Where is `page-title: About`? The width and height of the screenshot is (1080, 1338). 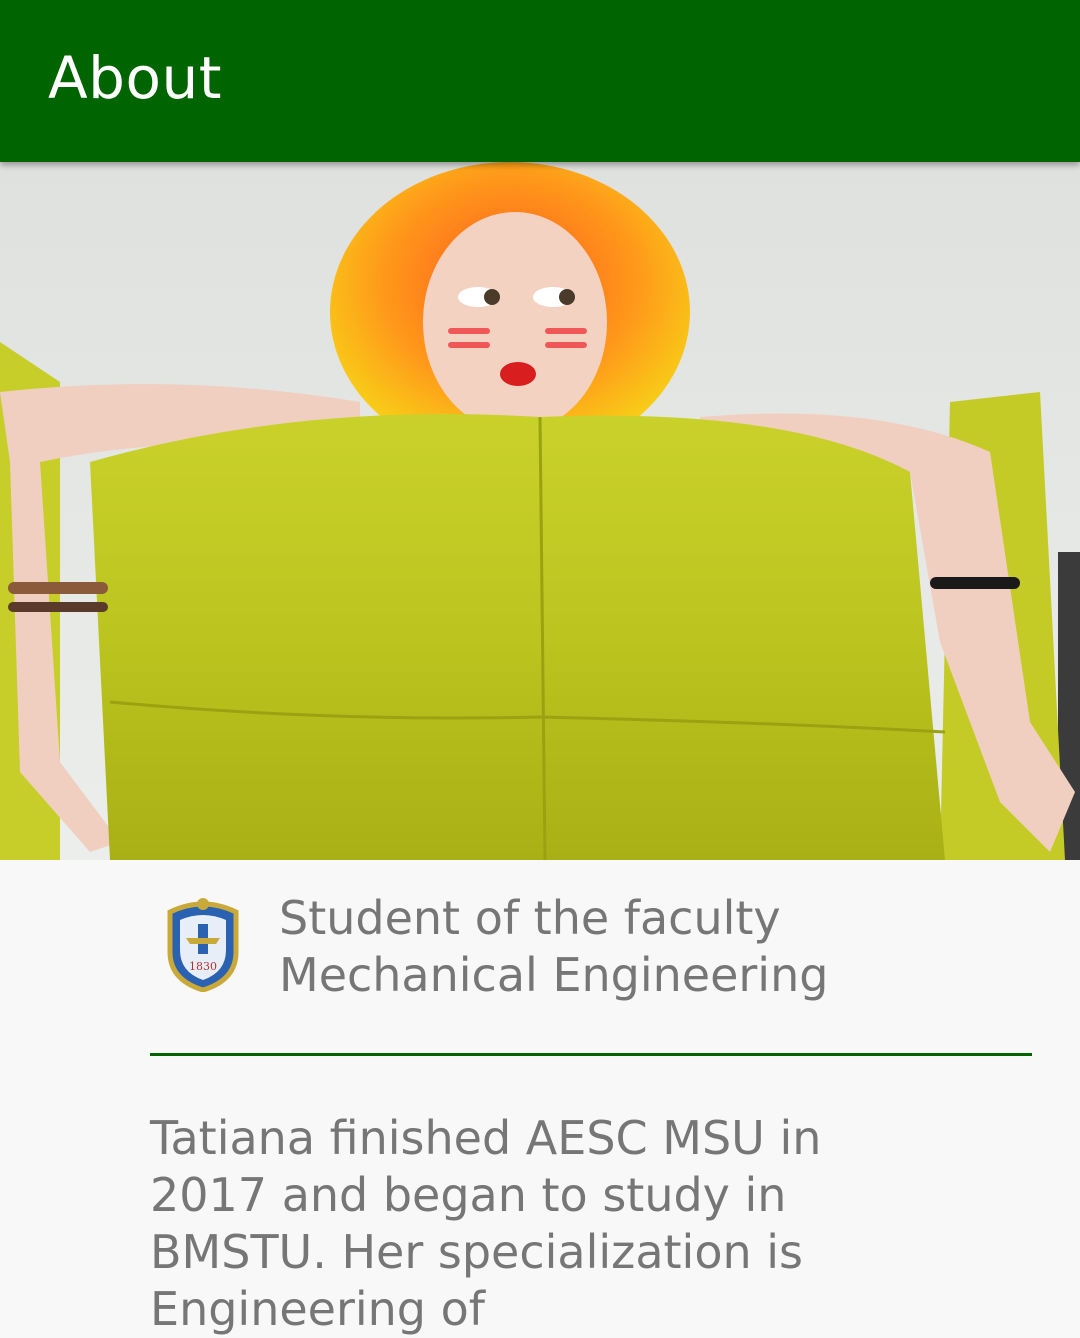 page-title: About is located at coordinates (135, 78).